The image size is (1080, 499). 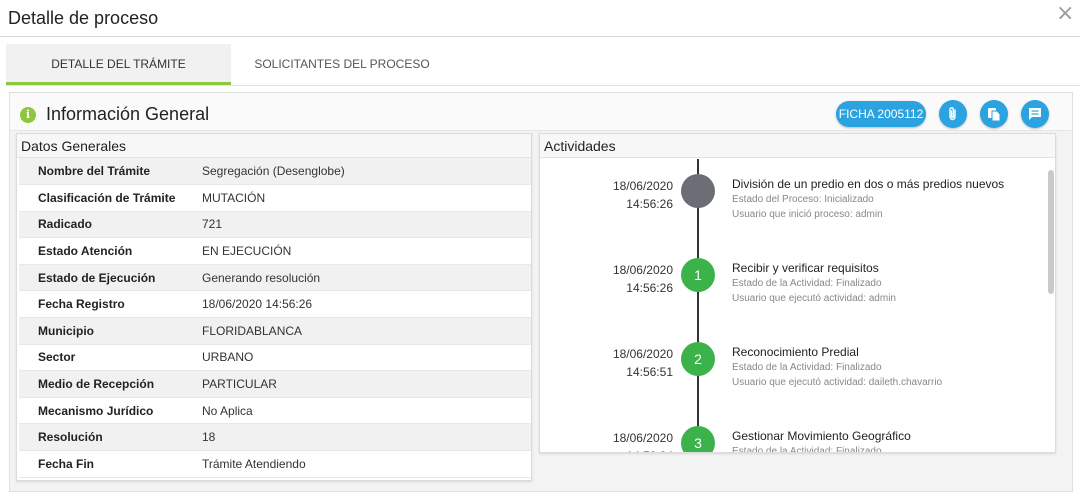 What do you see at coordinates (100, 278) in the screenshot?
I see `field-label: Estado de Ejecución` at bounding box center [100, 278].